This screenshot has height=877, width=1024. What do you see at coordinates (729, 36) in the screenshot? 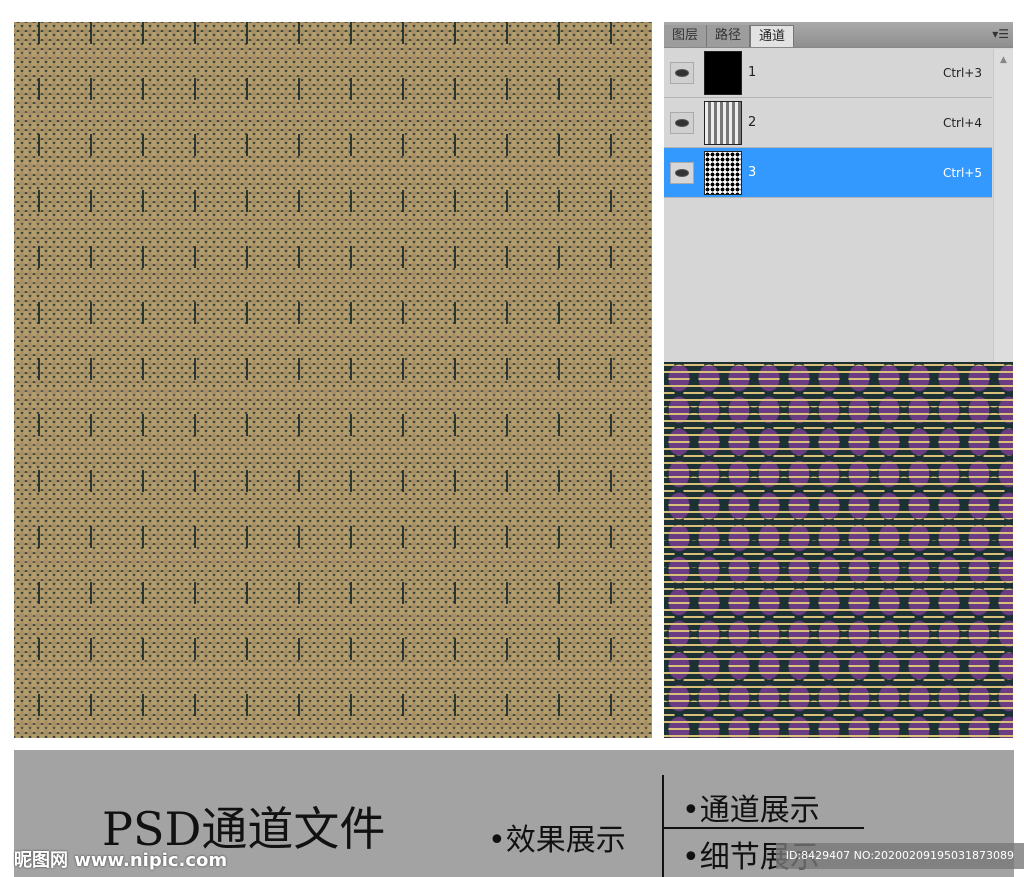
I see `tab-paths: 路径` at bounding box center [729, 36].